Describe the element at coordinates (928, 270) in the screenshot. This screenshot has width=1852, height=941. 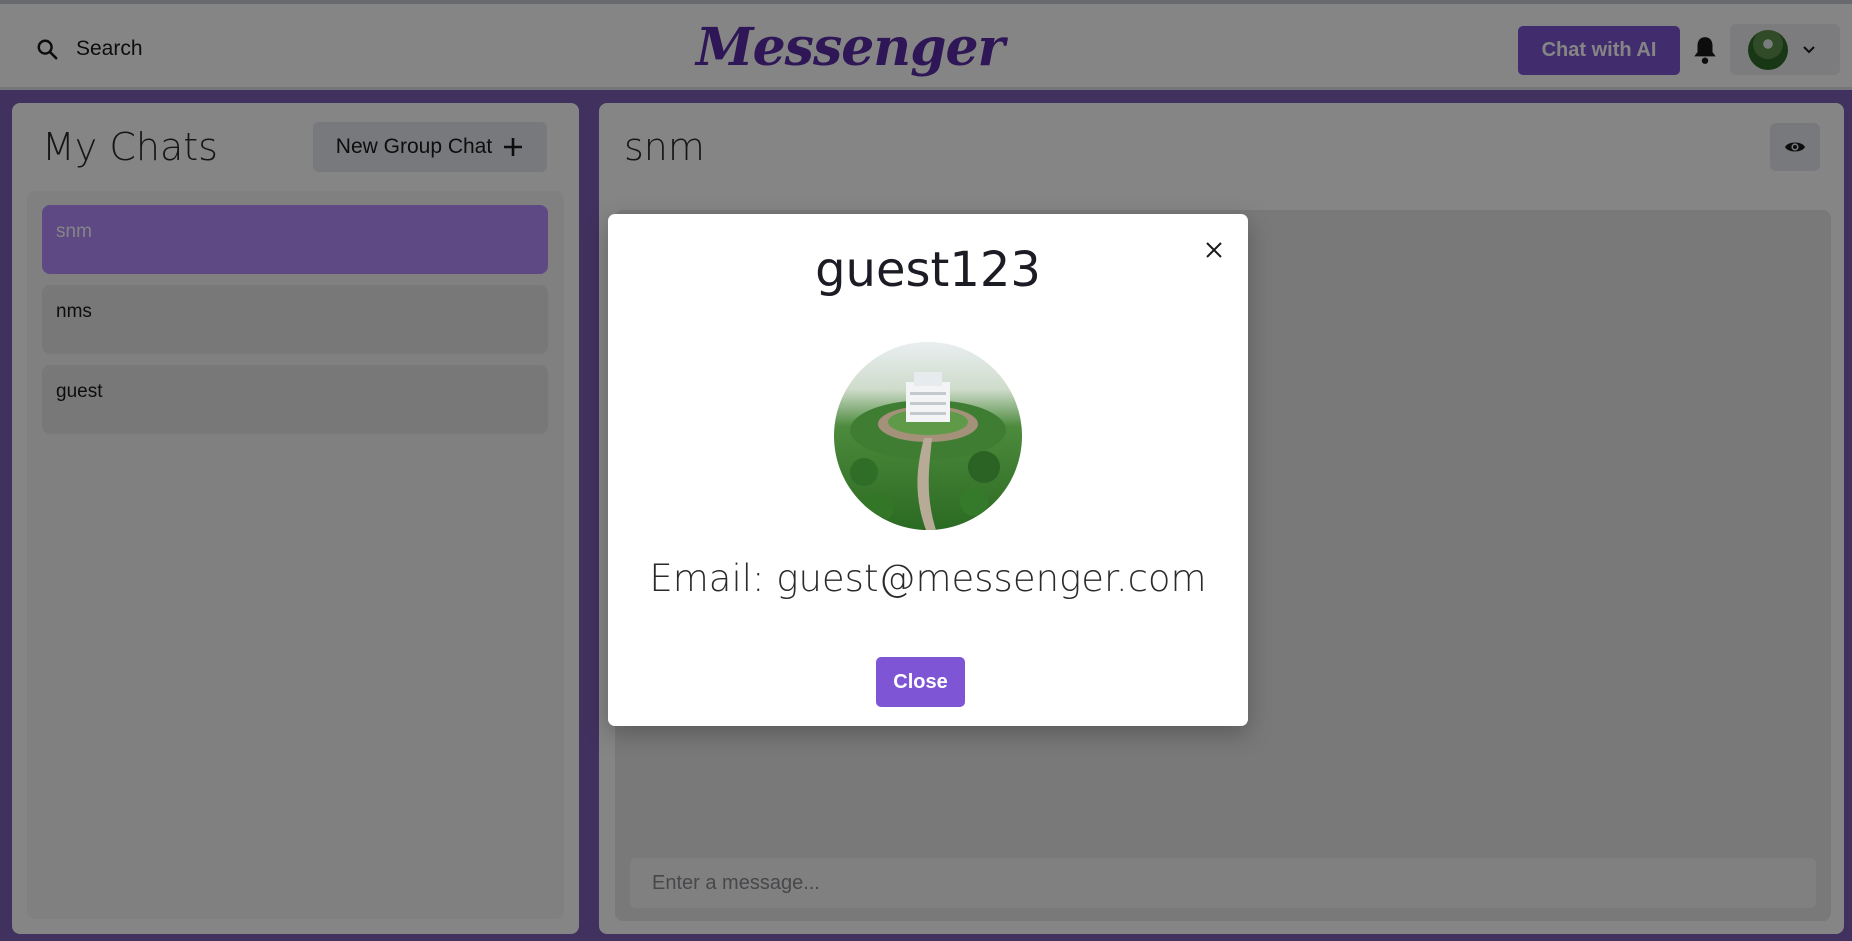
I see `profile-username: guest123` at that location.